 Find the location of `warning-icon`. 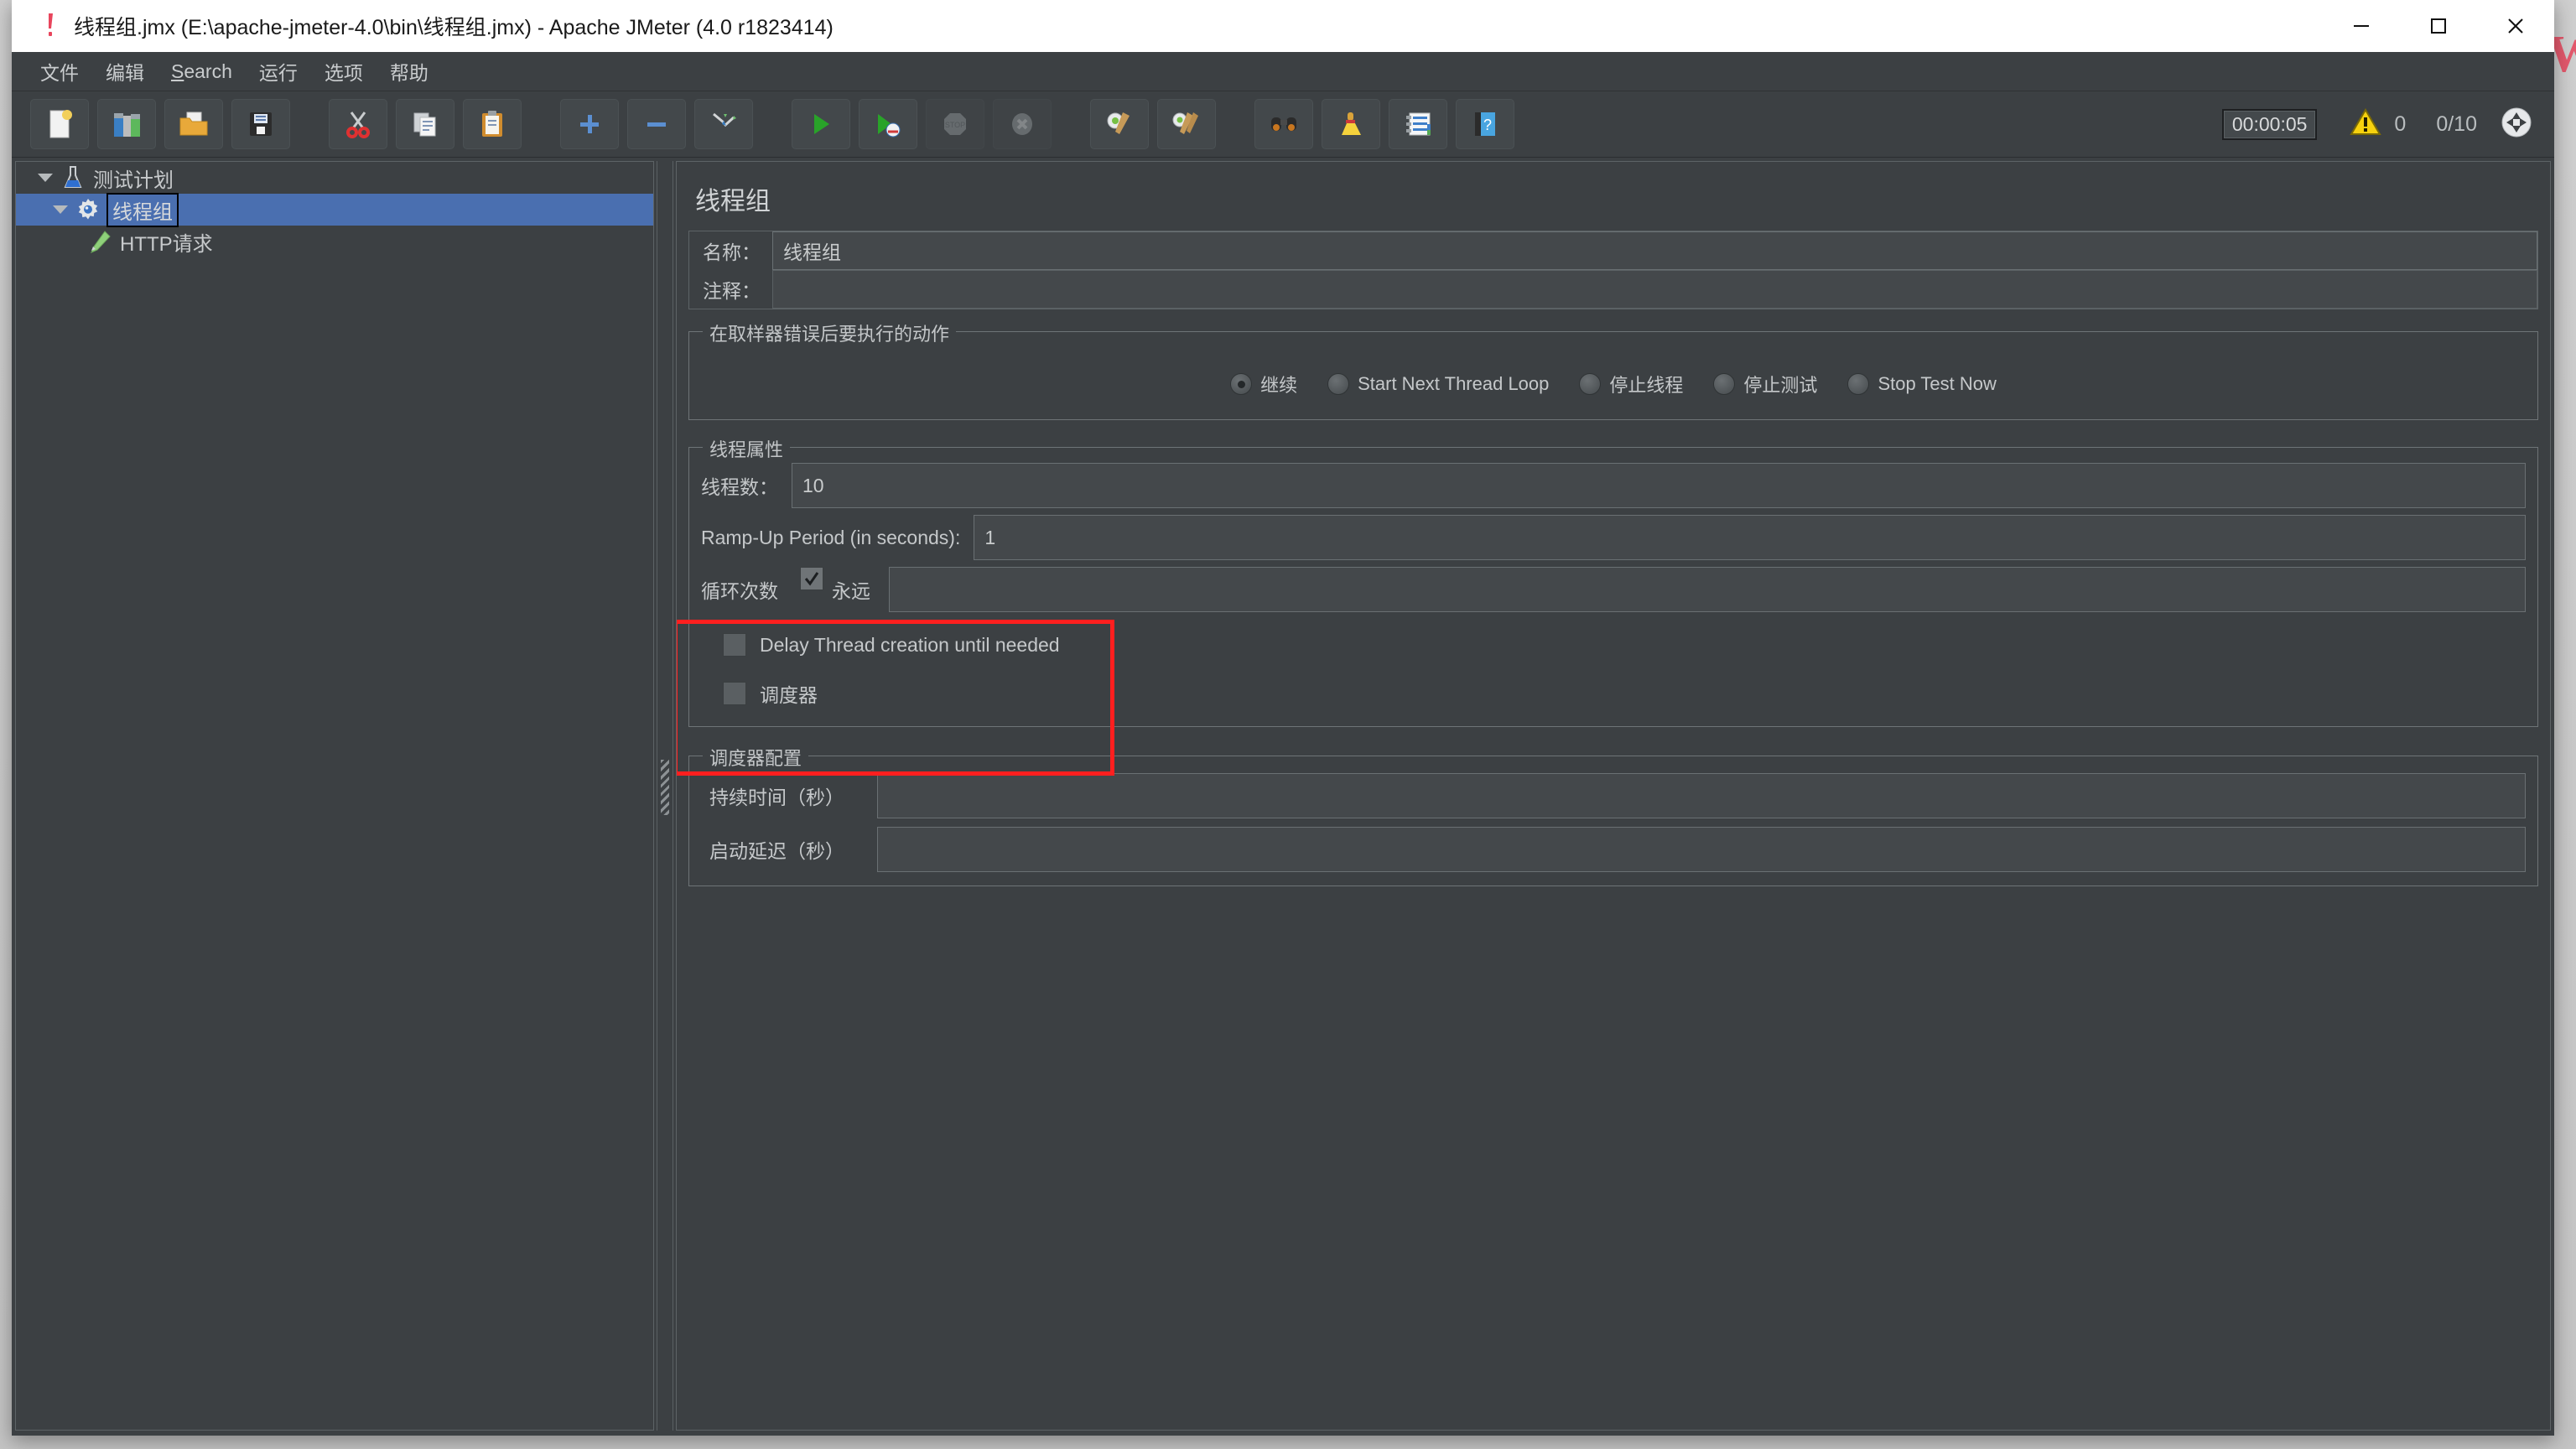

warning-icon is located at coordinates (2365, 124).